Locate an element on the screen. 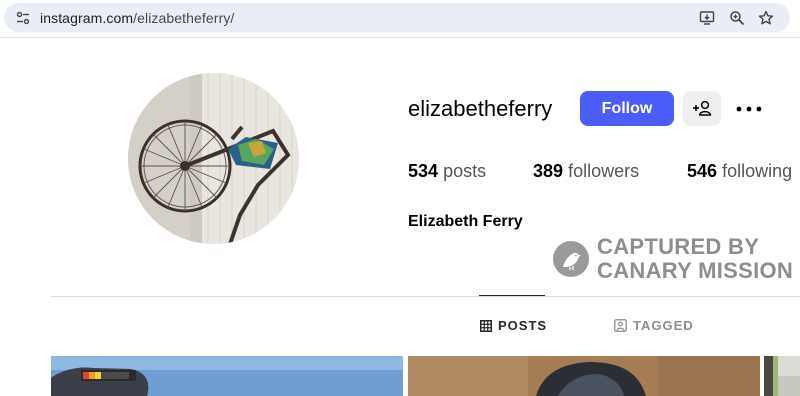  more-options-button is located at coordinates (749, 109).